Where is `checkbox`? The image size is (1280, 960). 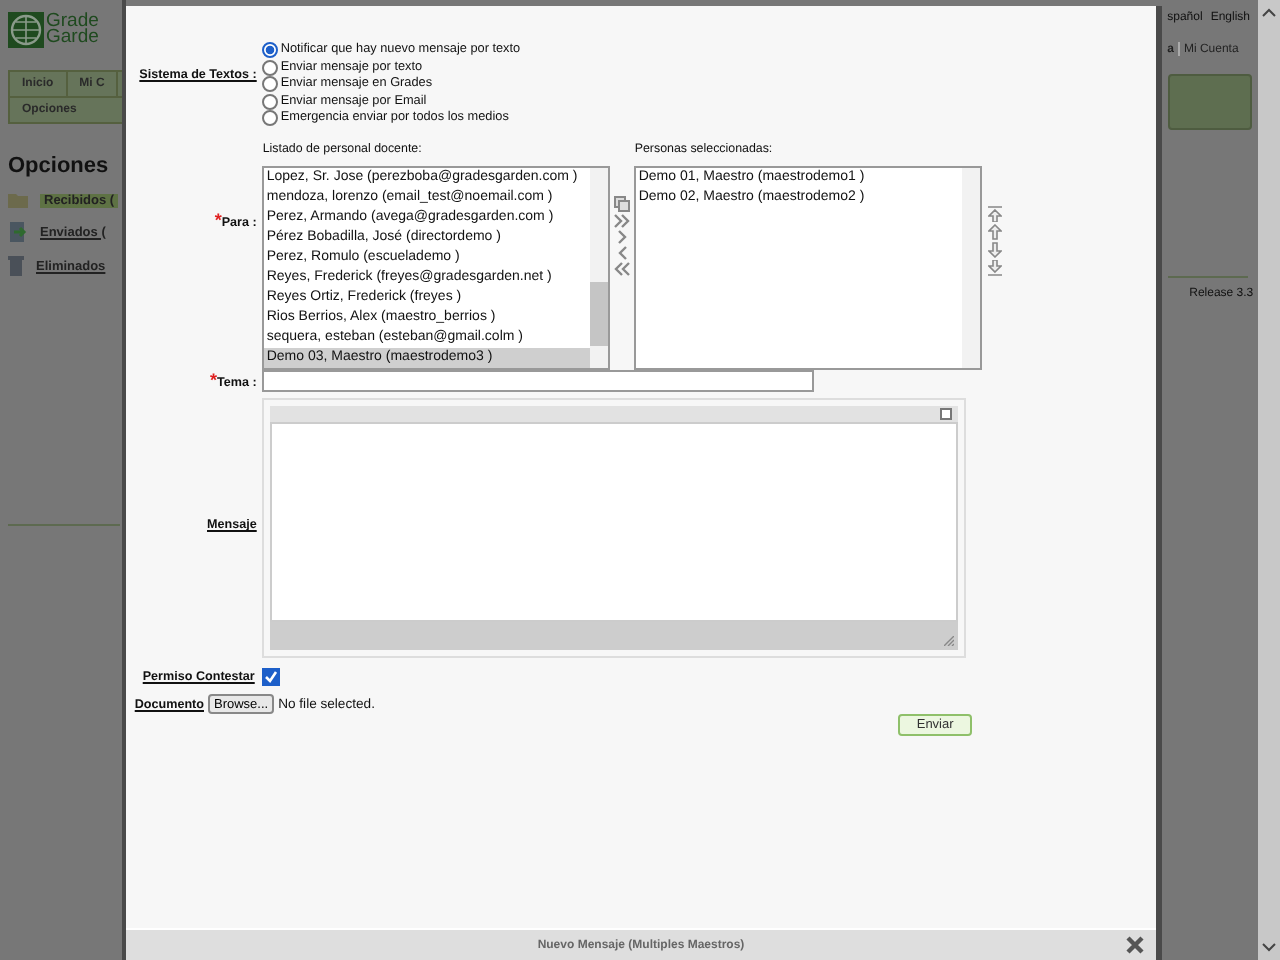 checkbox is located at coordinates (271, 677).